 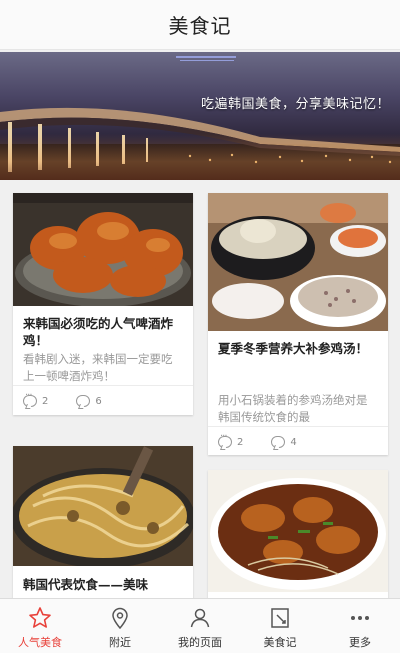 I want to click on like-count: 4, so click(x=284, y=442).